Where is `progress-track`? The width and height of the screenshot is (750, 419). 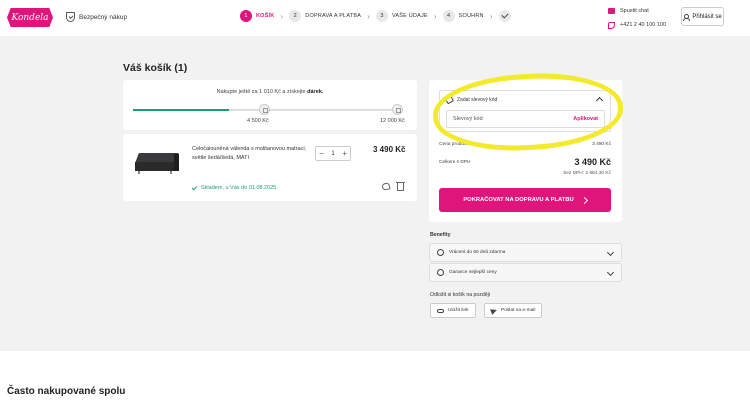 progress-track is located at coordinates (268, 109).